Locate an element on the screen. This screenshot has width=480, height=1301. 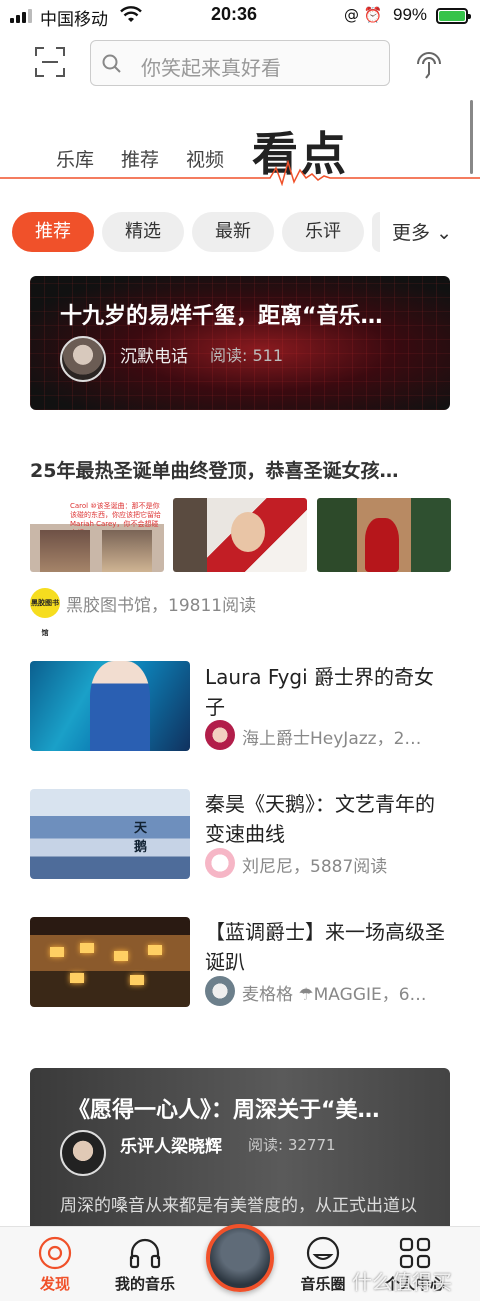
chip-latest: 最新 is located at coordinates (233, 232).